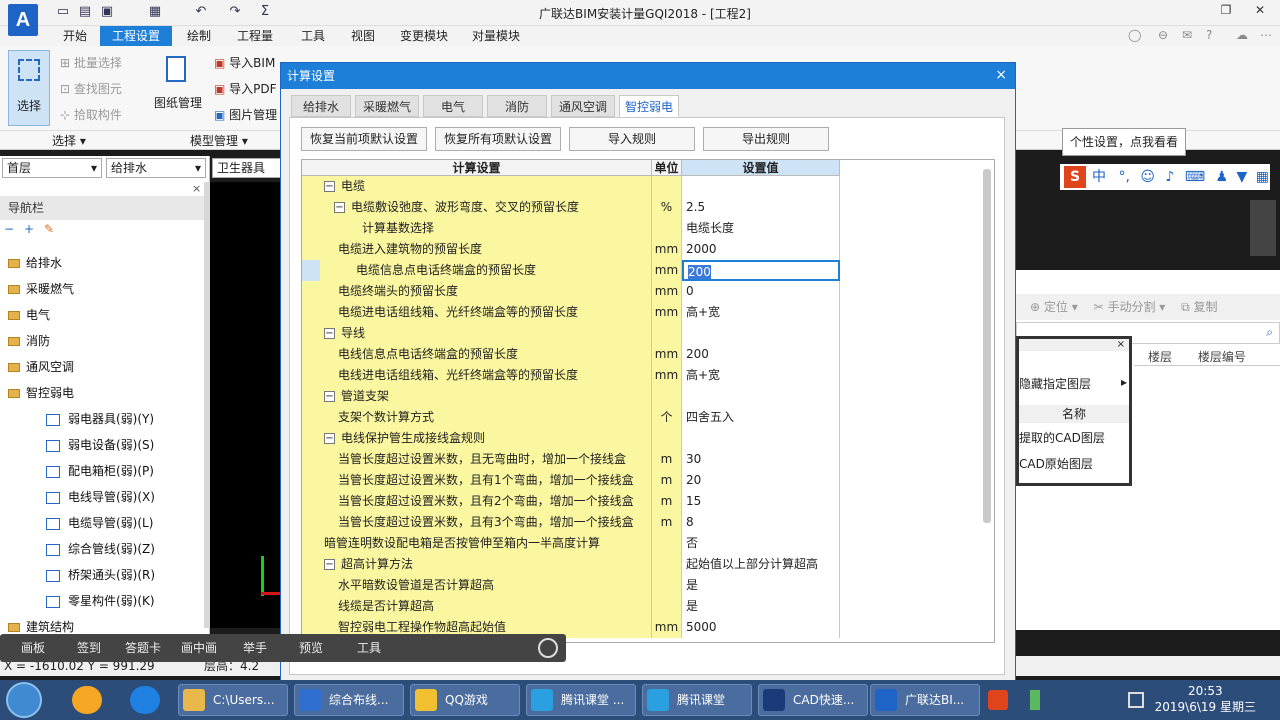 Image resolution: width=1280 pixels, height=720 pixels. What do you see at coordinates (1169, 177) in the screenshot?
I see `voice-icon: ♪` at bounding box center [1169, 177].